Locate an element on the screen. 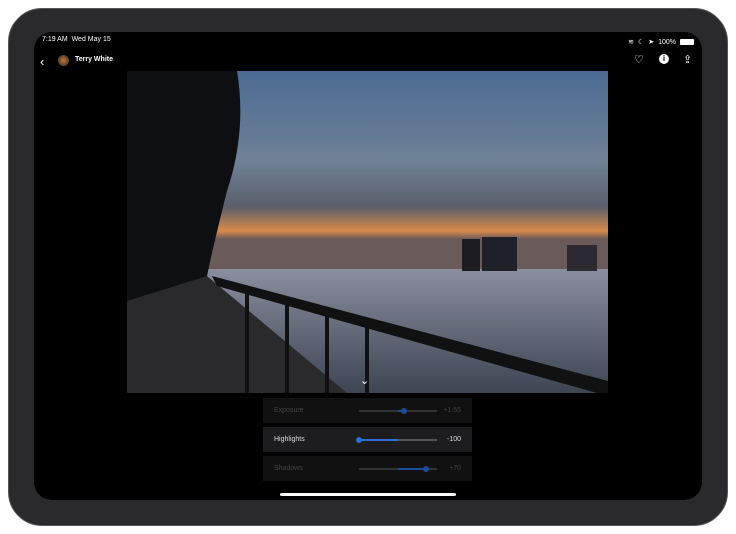 This screenshot has height=534, width=736. status-bar: 7:19 AM Wed May 15 ≋ ☾ ➤ 100% is located at coordinates (368, 42).